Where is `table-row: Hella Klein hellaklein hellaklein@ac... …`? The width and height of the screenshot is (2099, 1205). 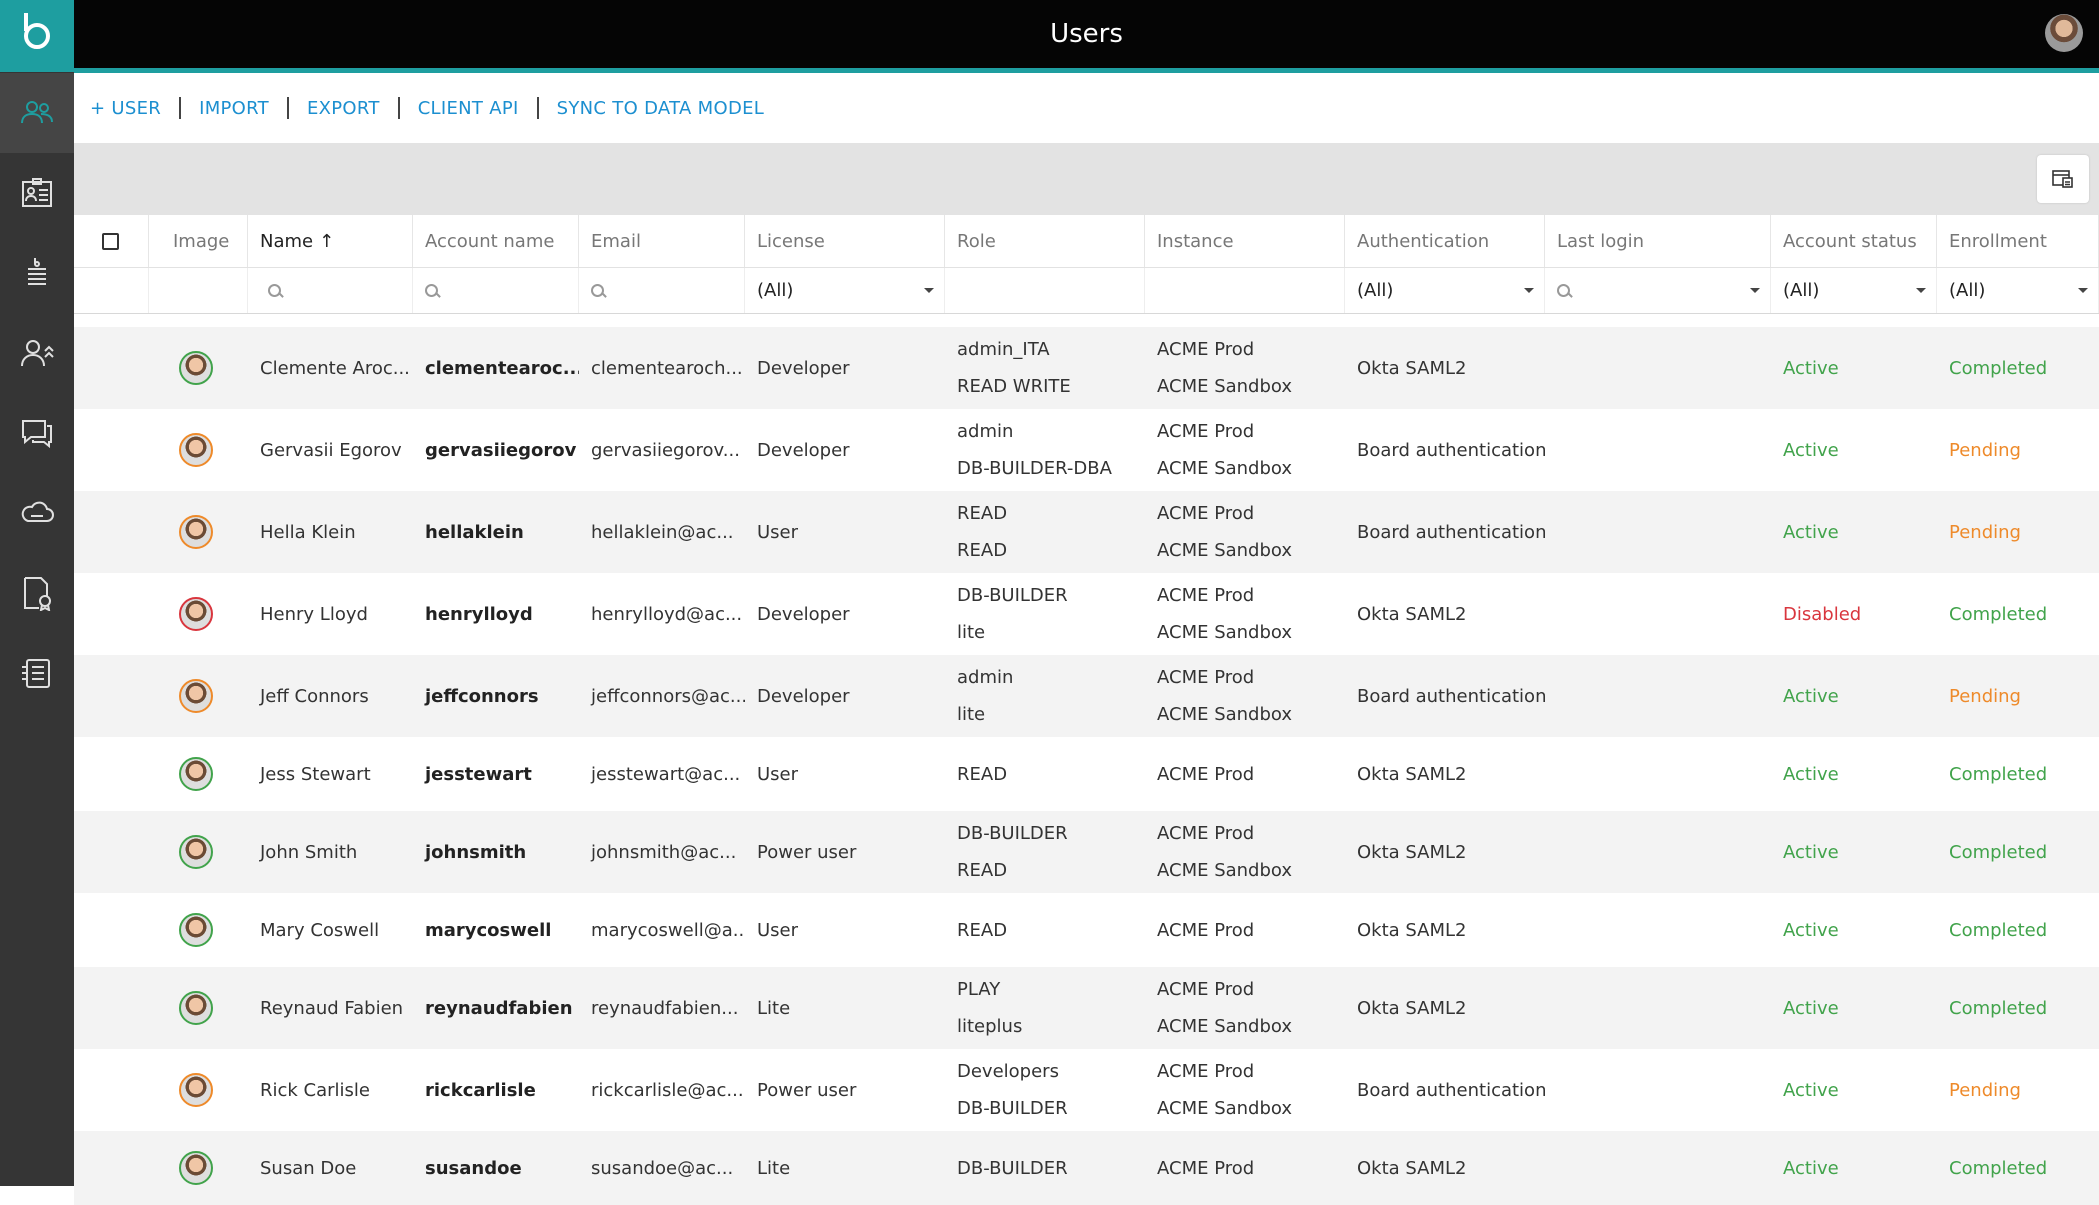
table-row: Hella Klein hellaklein hellaklein@ac... … is located at coordinates (1086, 532).